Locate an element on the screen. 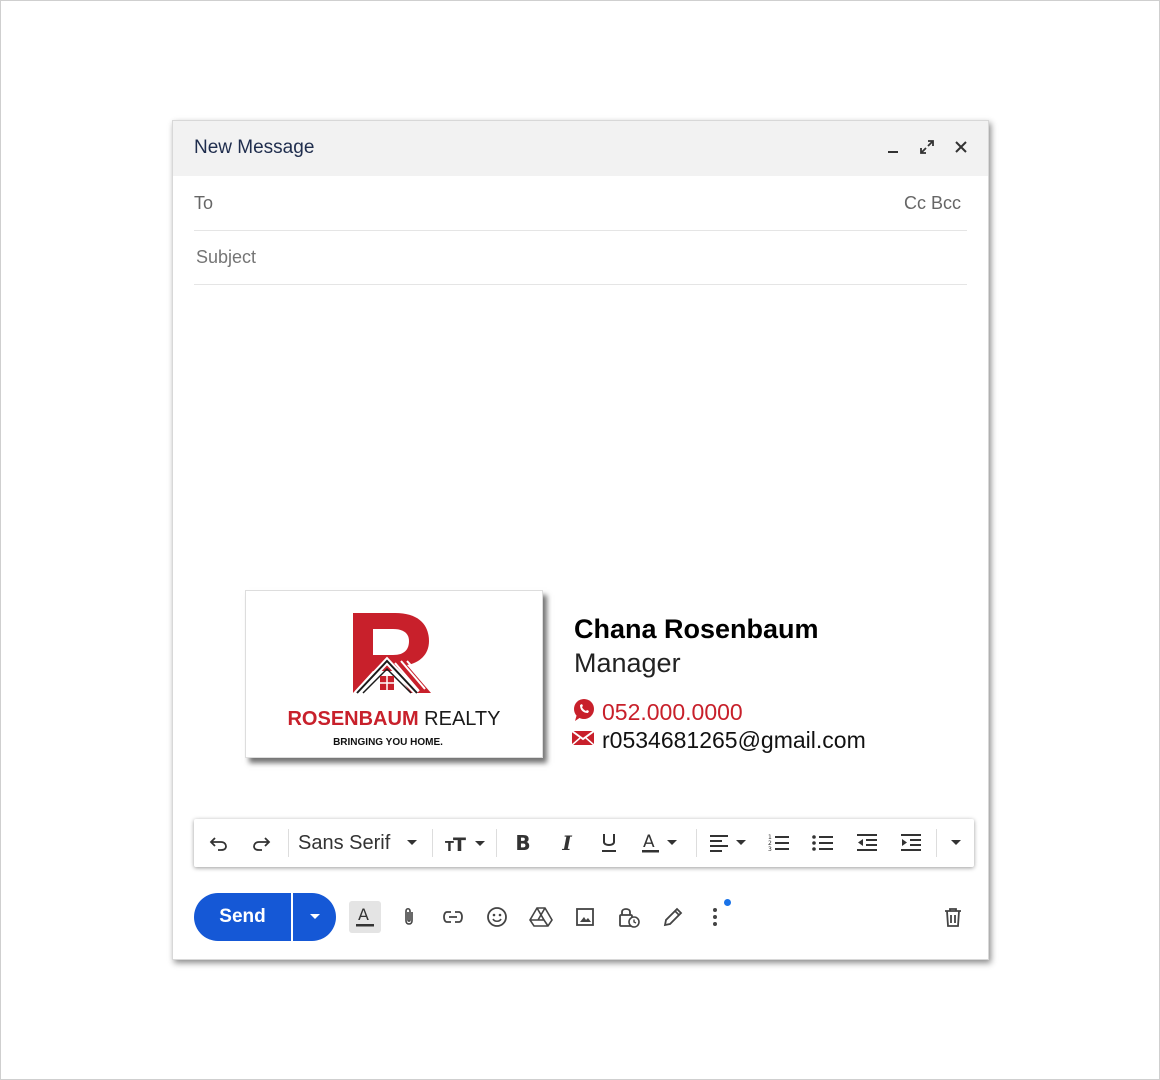 Image resolution: width=1160 pixels, height=1080 pixels. subject-row is located at coordinates (580, 257).